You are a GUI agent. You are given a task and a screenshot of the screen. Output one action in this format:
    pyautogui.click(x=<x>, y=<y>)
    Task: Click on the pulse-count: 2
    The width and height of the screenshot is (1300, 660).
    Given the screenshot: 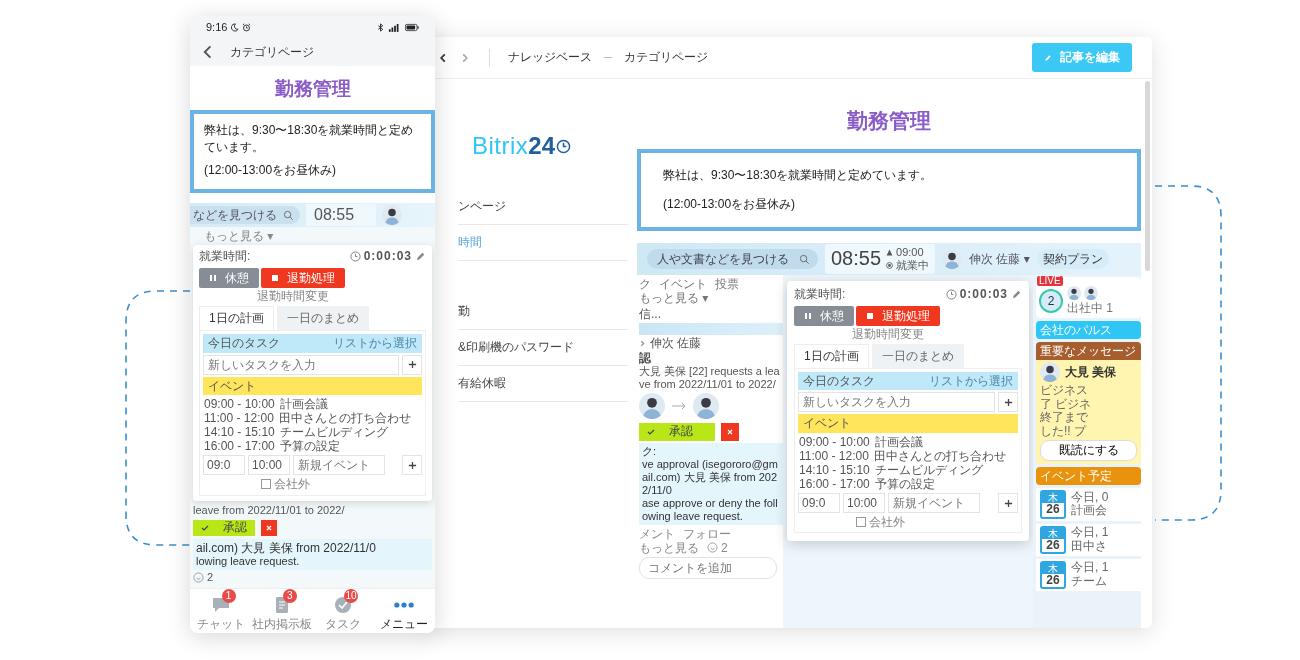 What is the action you would take?
    pyautogui.click(x=1051, y=300)
    